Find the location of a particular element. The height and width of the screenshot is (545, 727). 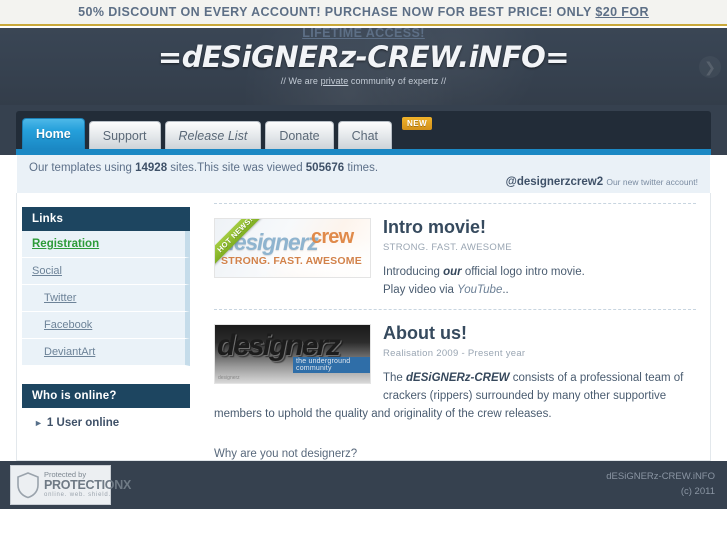

sidebar-item-facebook: Facebook is located at coordinates (106, 325).